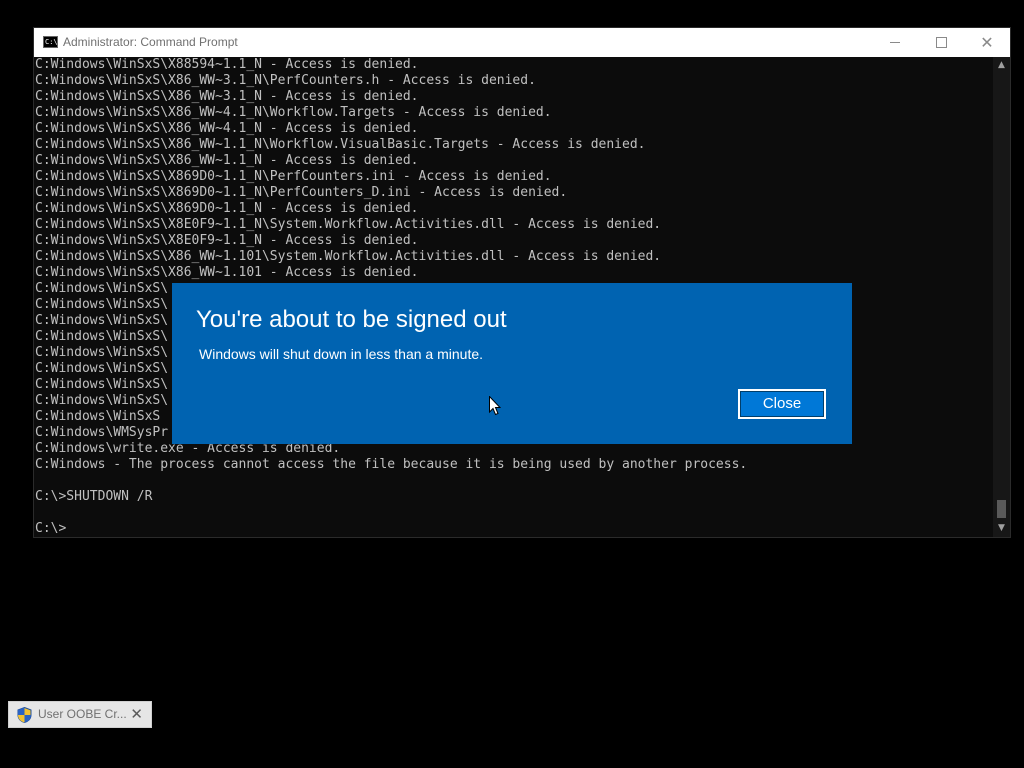  I want to click on scroll-up-arrow-icon: ▲, so click(1001, 65).